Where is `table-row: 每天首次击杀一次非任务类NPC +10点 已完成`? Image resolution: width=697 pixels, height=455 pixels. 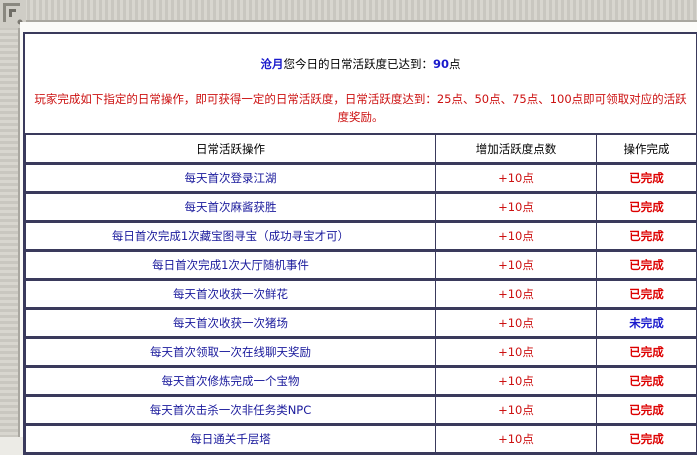 table-row: 每天首次击杀一次非任务类NPC +10点 已完成 is located at coordinates (361, 409).